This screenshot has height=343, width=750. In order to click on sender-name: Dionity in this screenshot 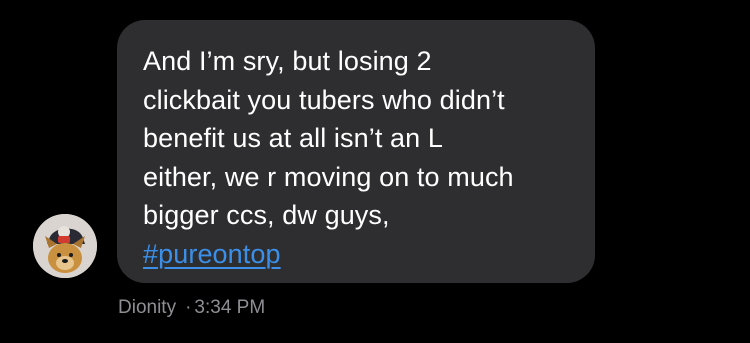, I will do `click(147, 307)`.